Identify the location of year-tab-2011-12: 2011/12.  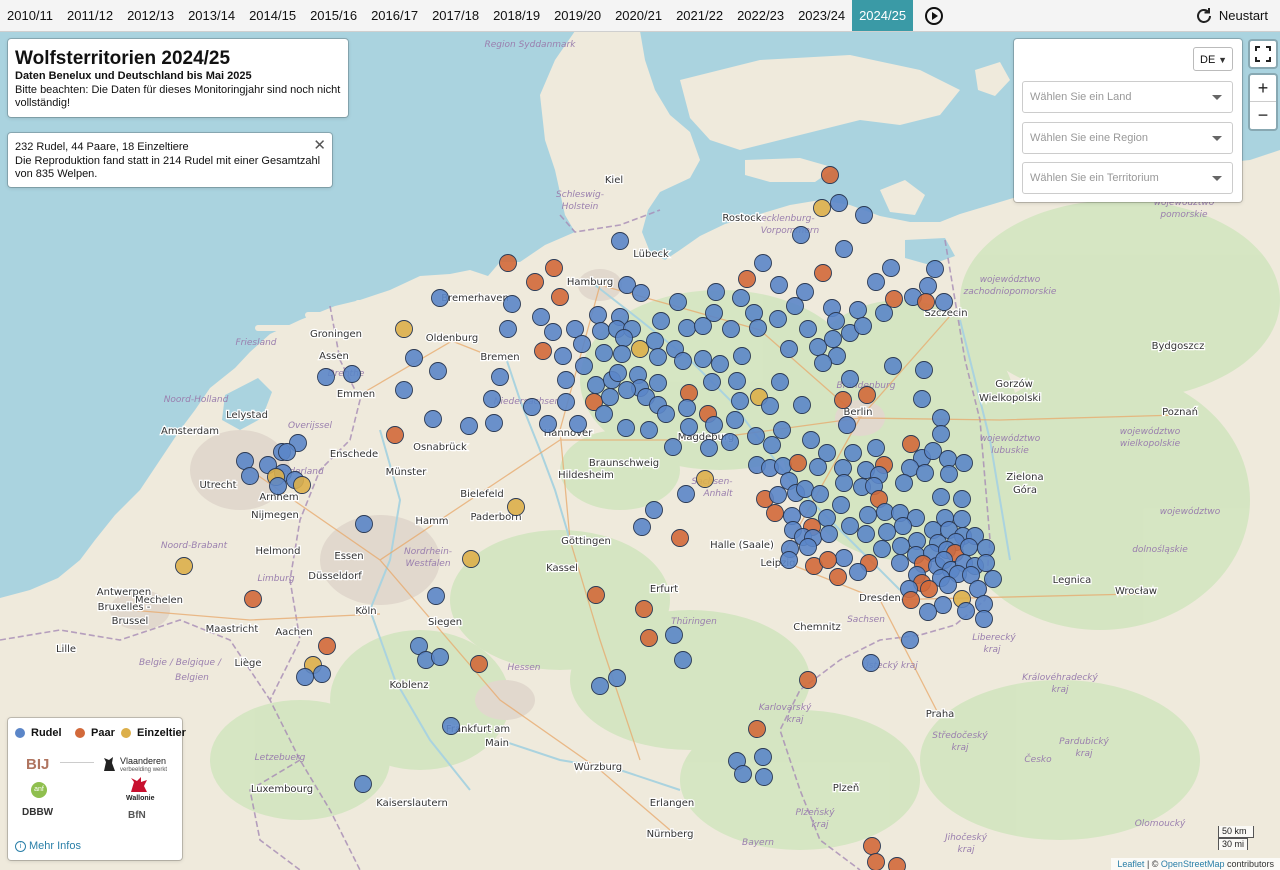
(90, 15).